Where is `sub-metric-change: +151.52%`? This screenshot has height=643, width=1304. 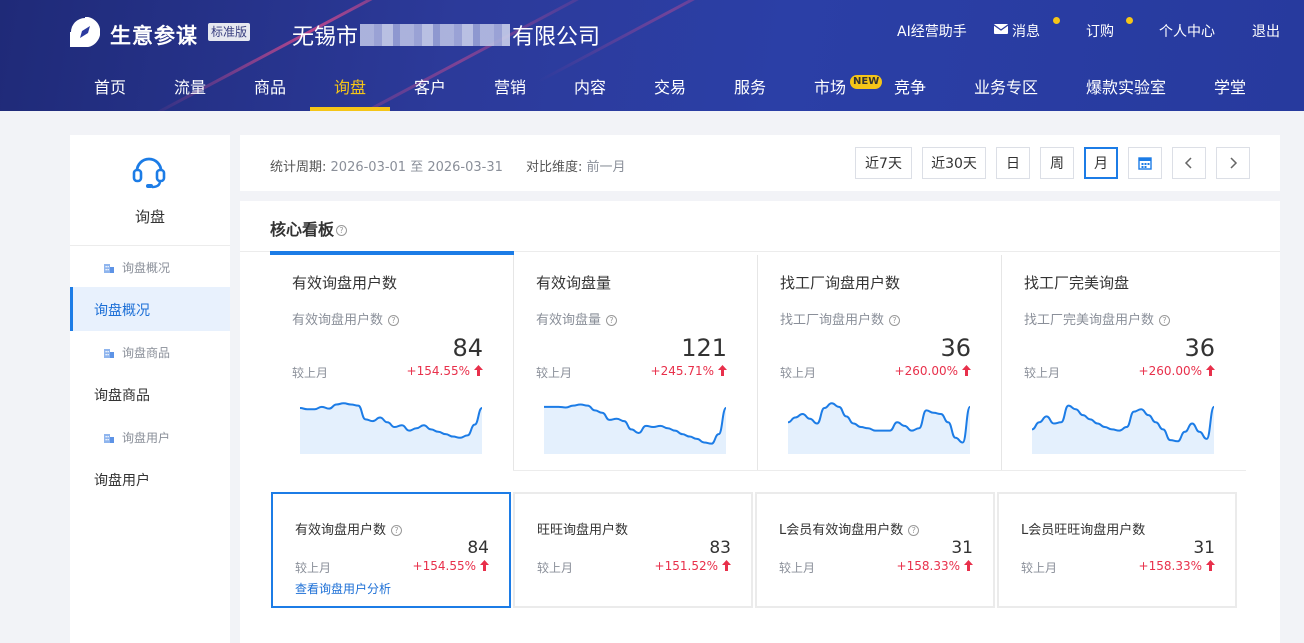 sub-metric-change: +151.52% is located at coordinates (693, 566).